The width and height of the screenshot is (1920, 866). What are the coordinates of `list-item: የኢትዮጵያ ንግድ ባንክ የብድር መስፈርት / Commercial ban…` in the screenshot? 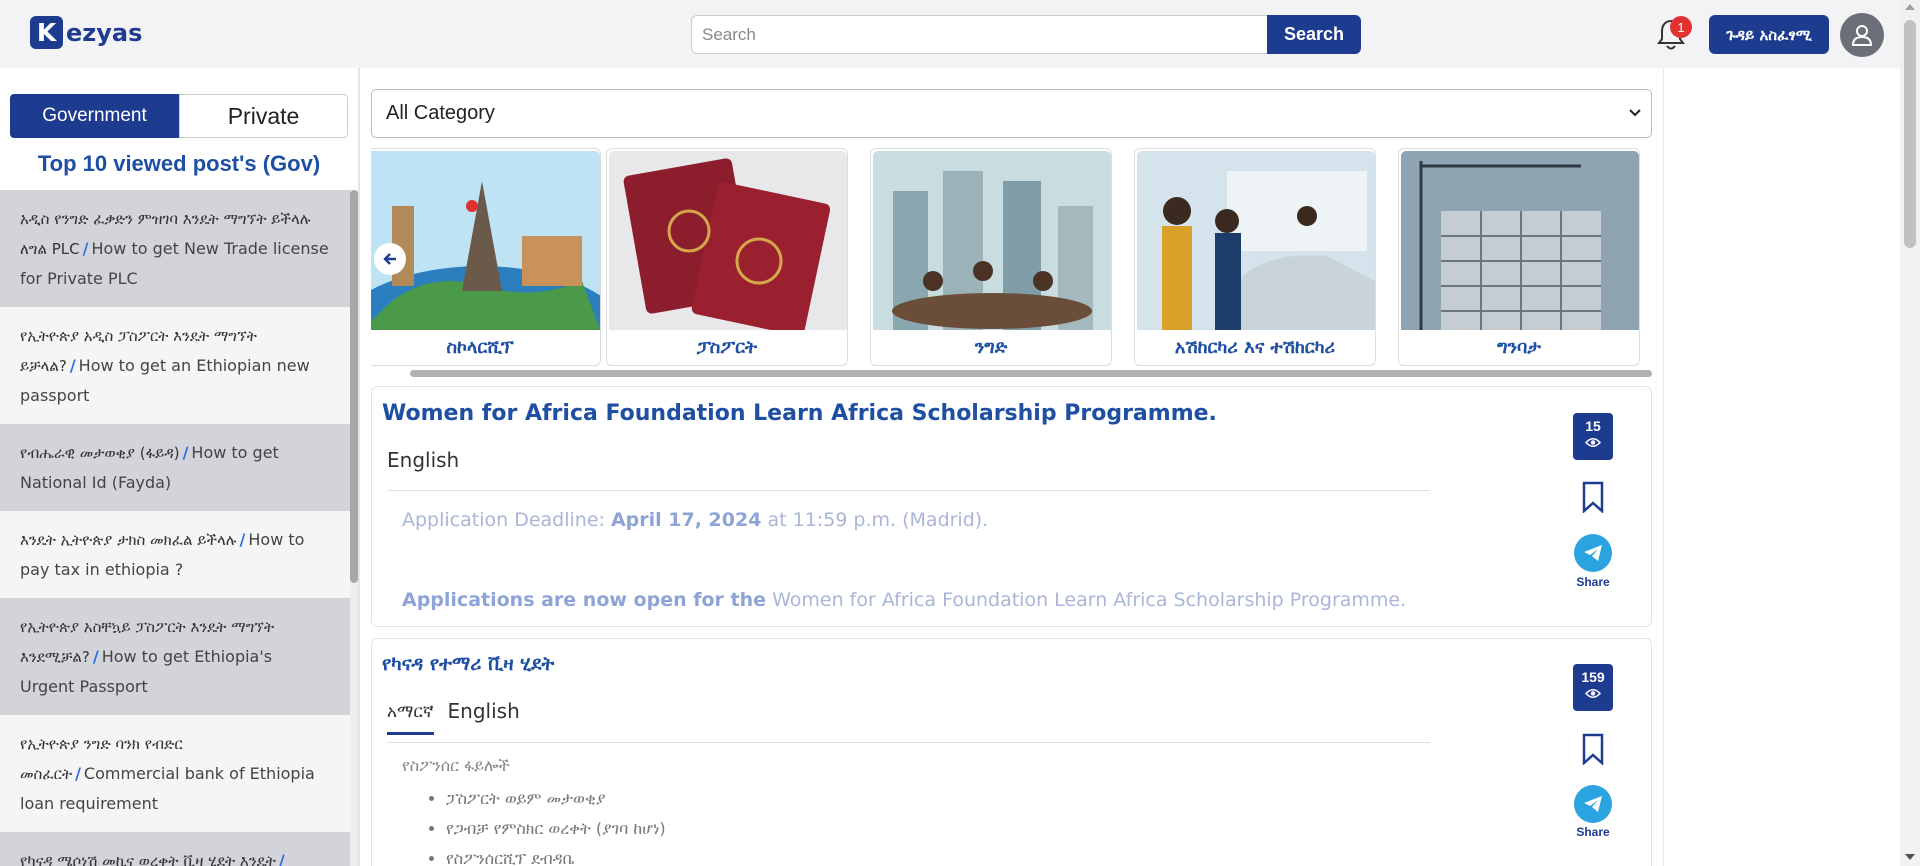 It's located at (175, 773).